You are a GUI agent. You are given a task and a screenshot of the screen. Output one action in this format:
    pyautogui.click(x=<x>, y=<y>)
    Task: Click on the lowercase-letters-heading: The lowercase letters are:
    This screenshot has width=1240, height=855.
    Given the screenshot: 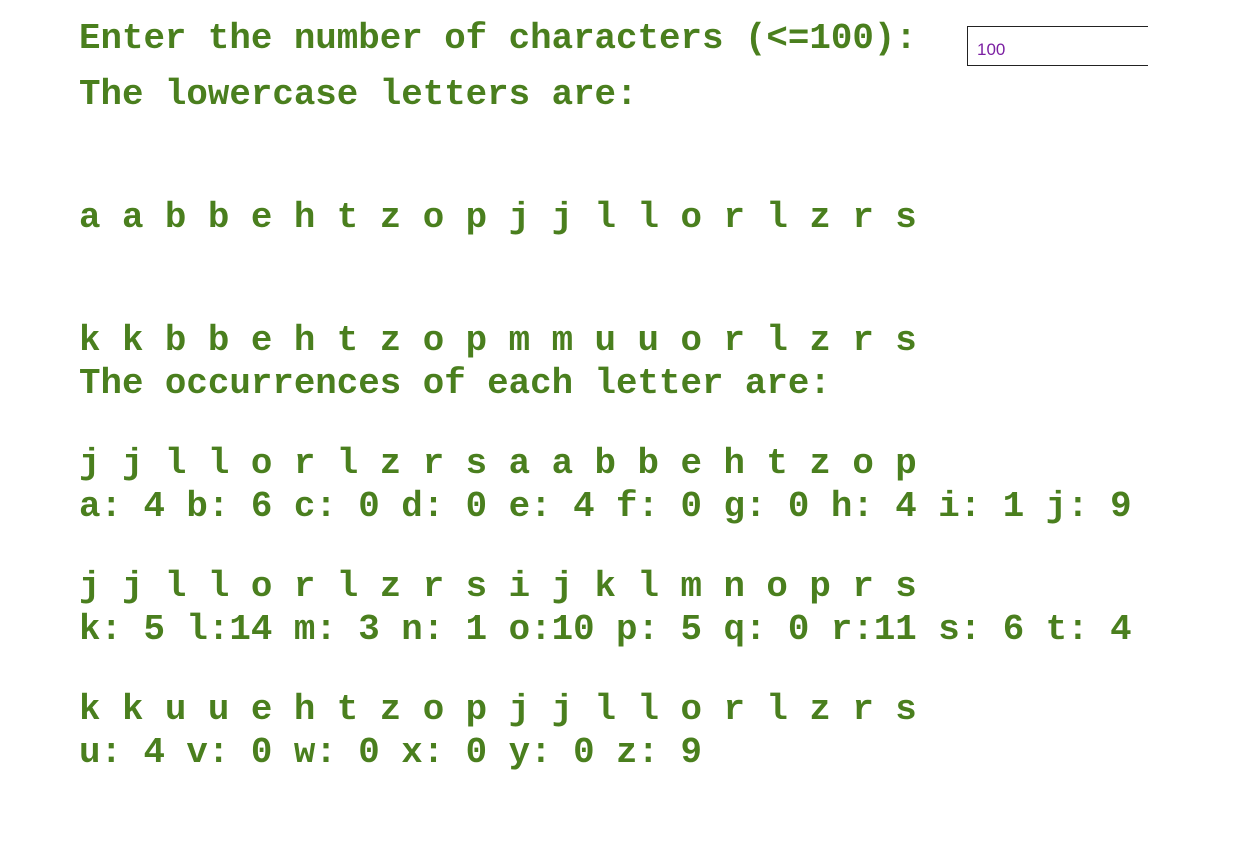 What is the action you would take?
    pyautogui.click(x=358, y=94)
    